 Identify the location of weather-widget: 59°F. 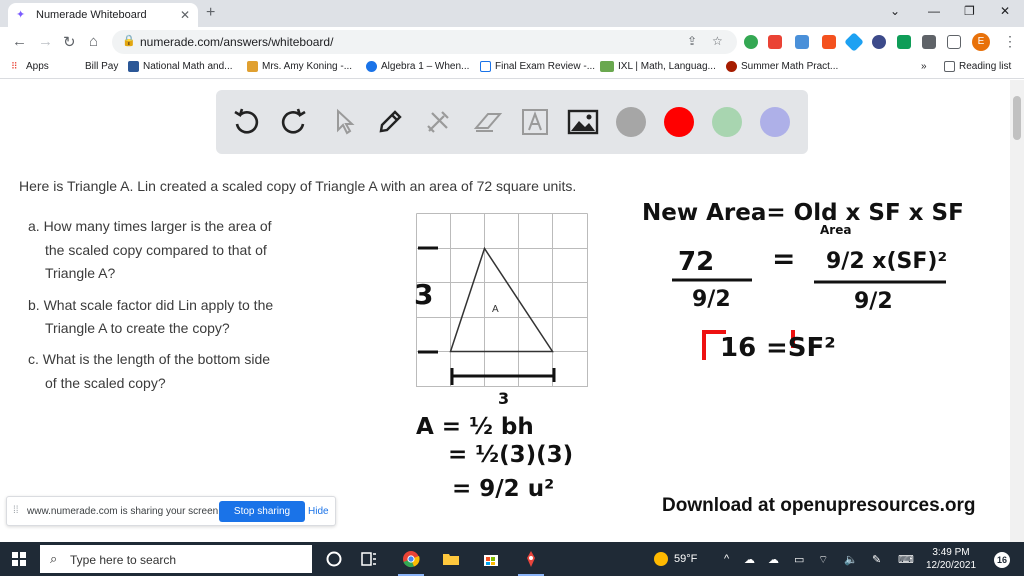
(675, 559).